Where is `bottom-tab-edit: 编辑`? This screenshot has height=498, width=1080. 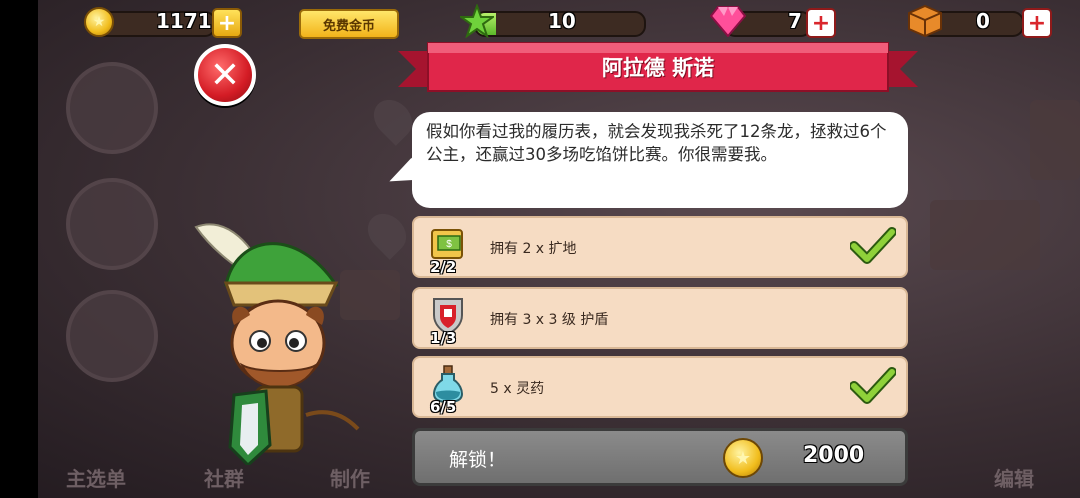
bottom-tab-edit: 编辑 is located at coordinates (1014, 477).